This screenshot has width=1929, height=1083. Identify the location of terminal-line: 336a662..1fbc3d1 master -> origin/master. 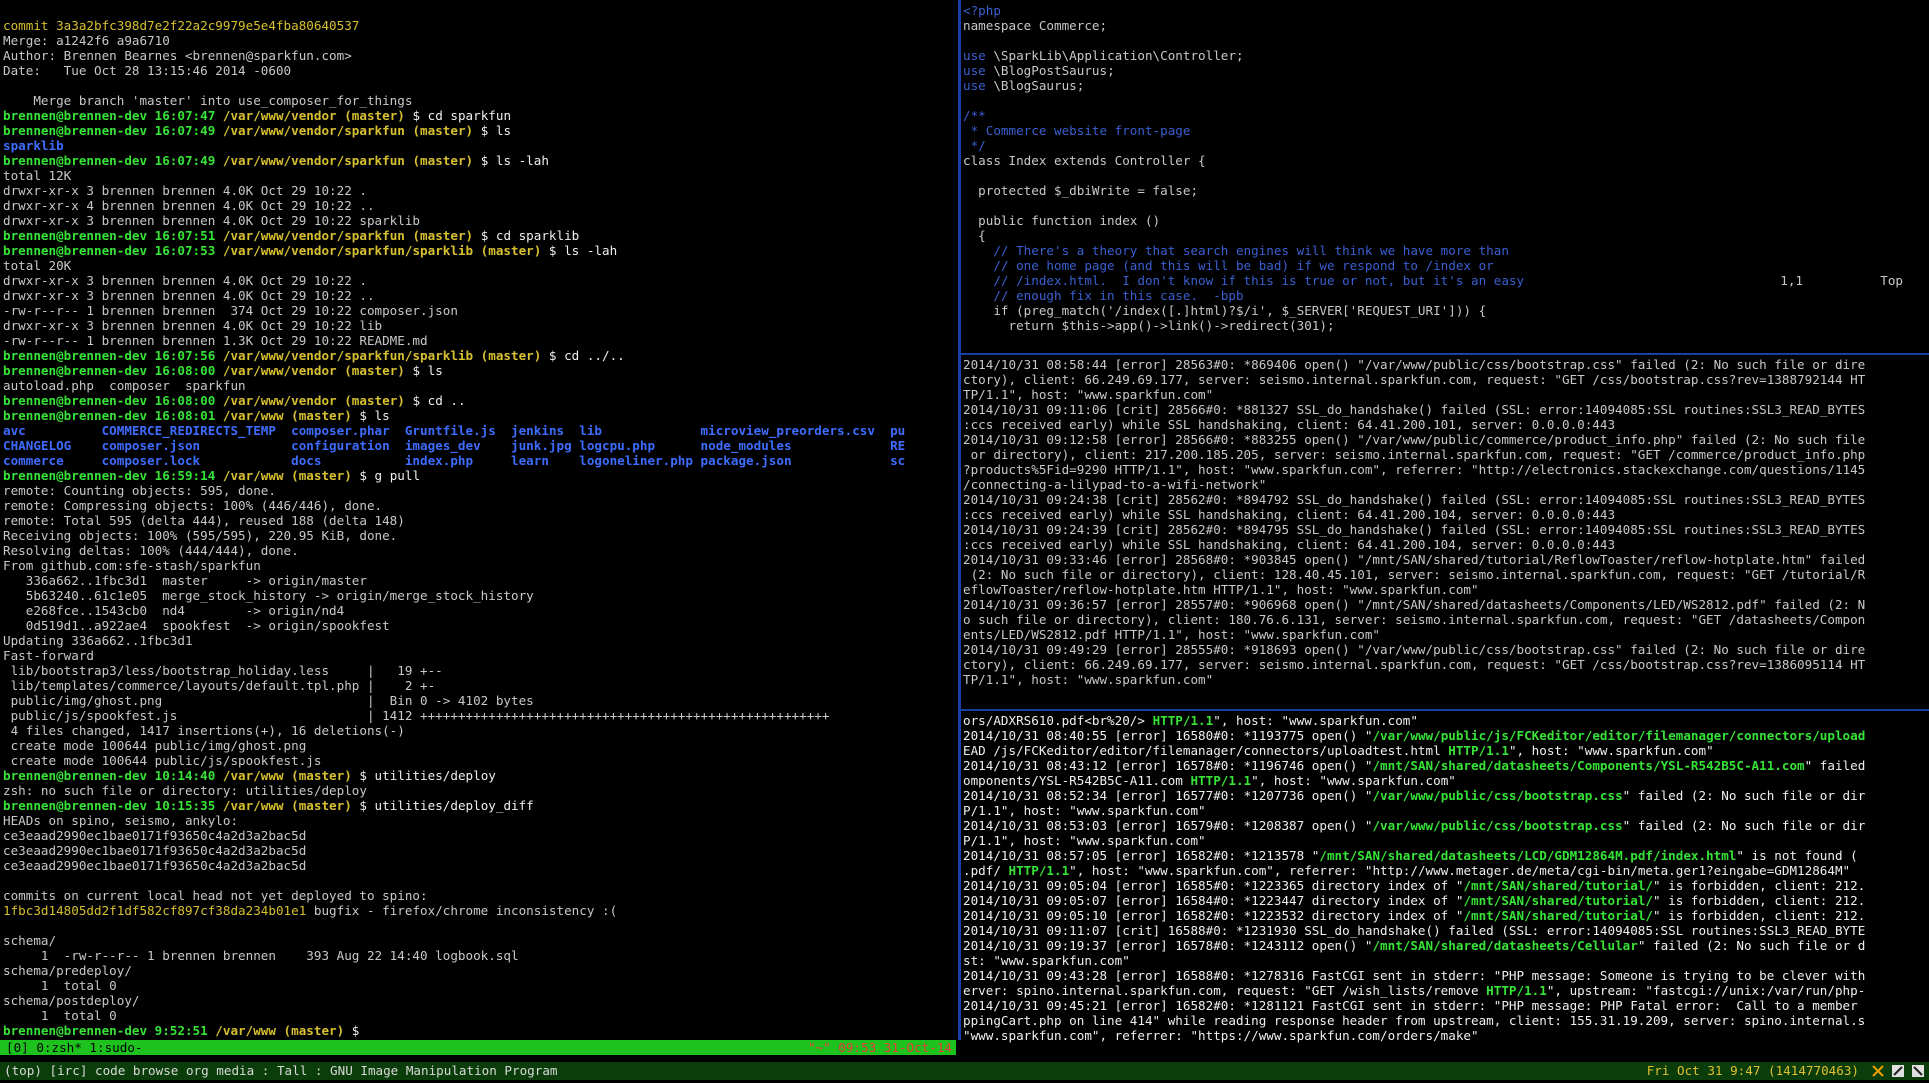
(185, 580).